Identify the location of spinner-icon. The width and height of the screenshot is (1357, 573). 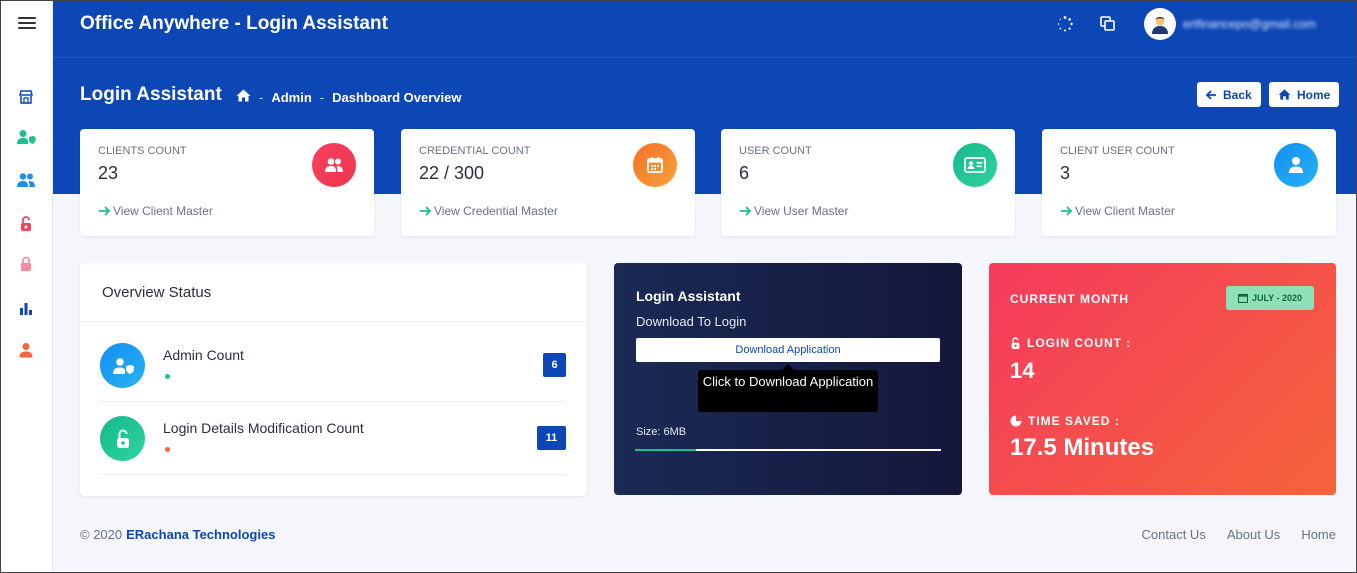
(1065, 24).